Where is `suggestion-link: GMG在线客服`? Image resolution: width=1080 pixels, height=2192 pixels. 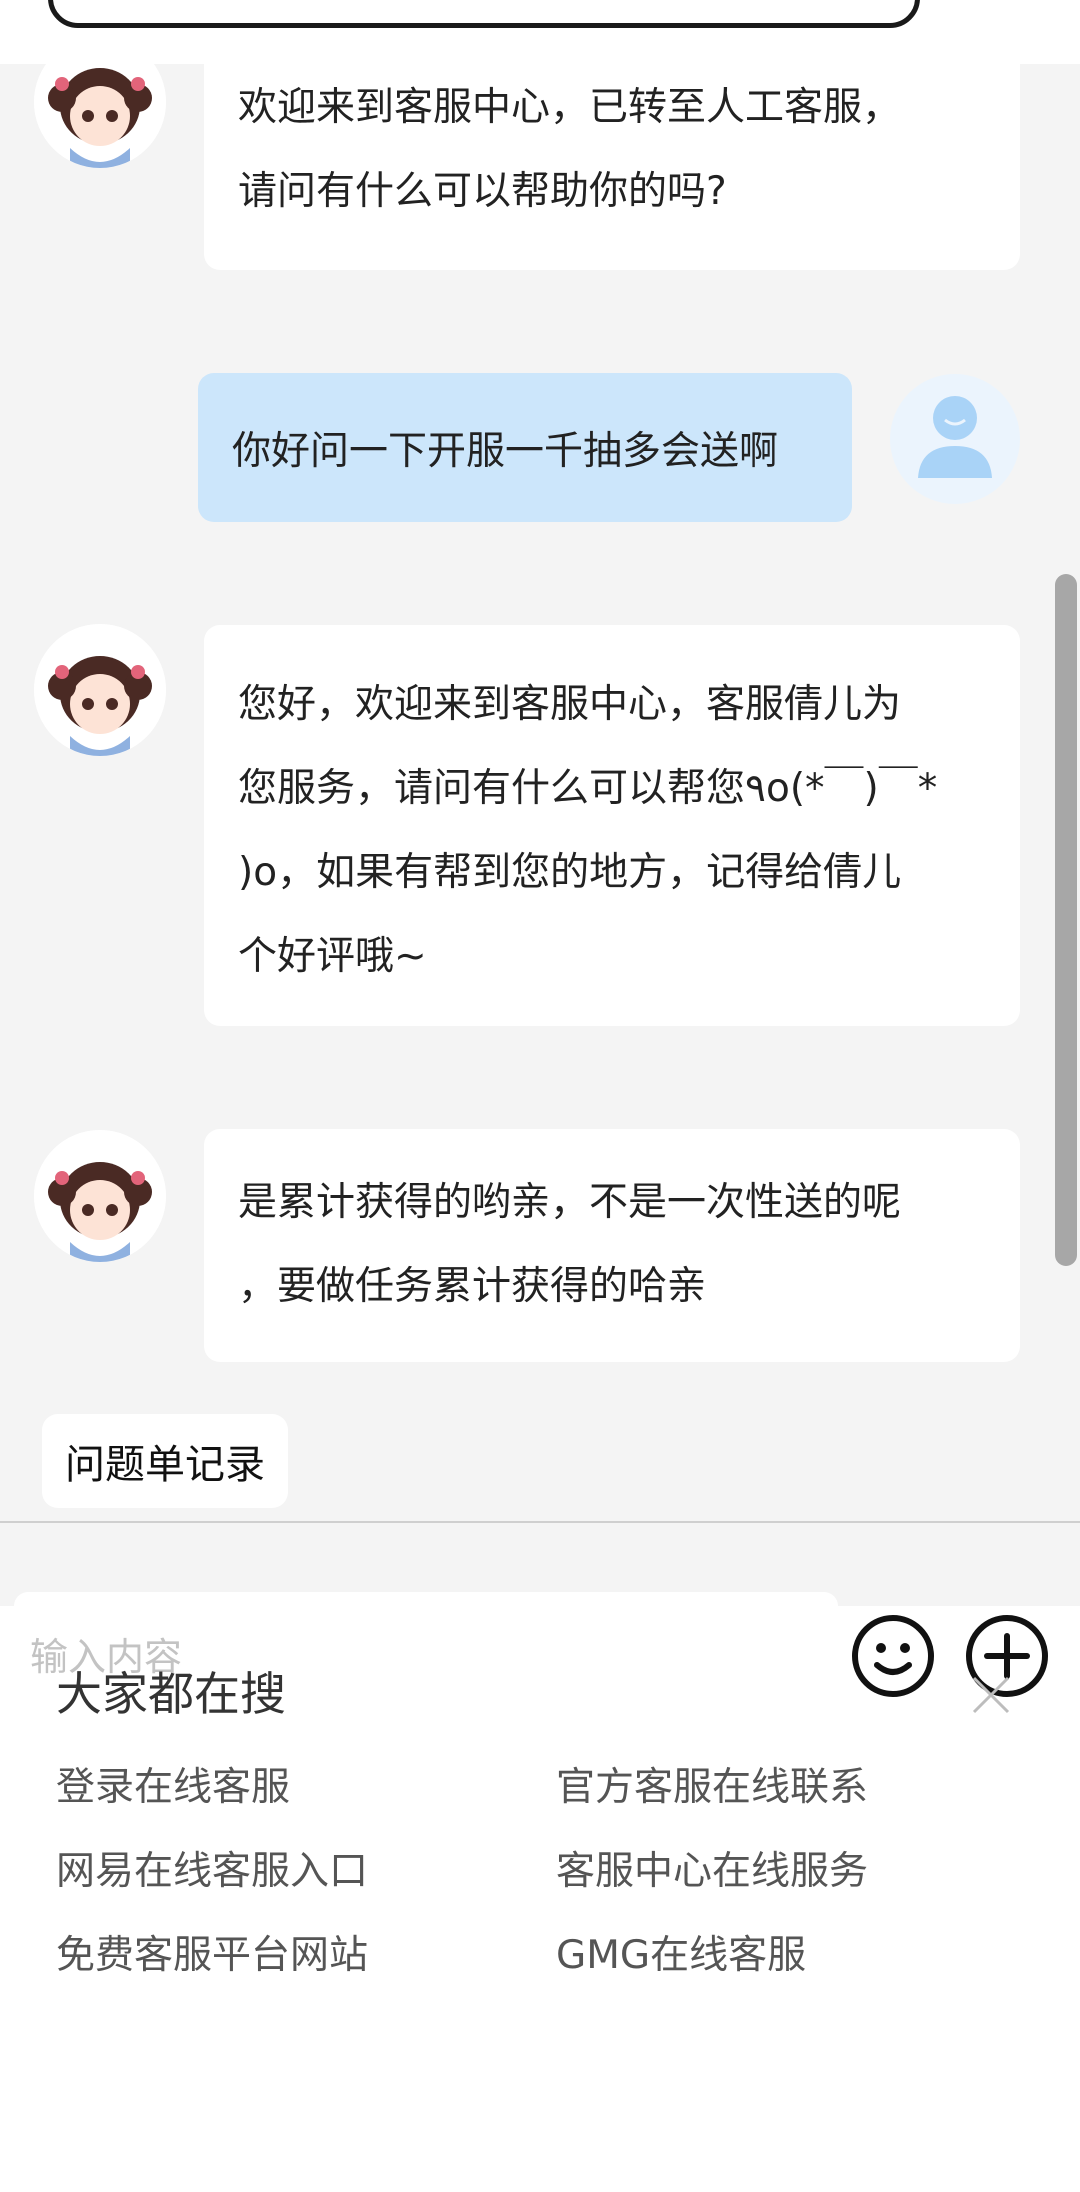
suggestion-link: GMG在线客服 is located at coordinates (681, 1952).